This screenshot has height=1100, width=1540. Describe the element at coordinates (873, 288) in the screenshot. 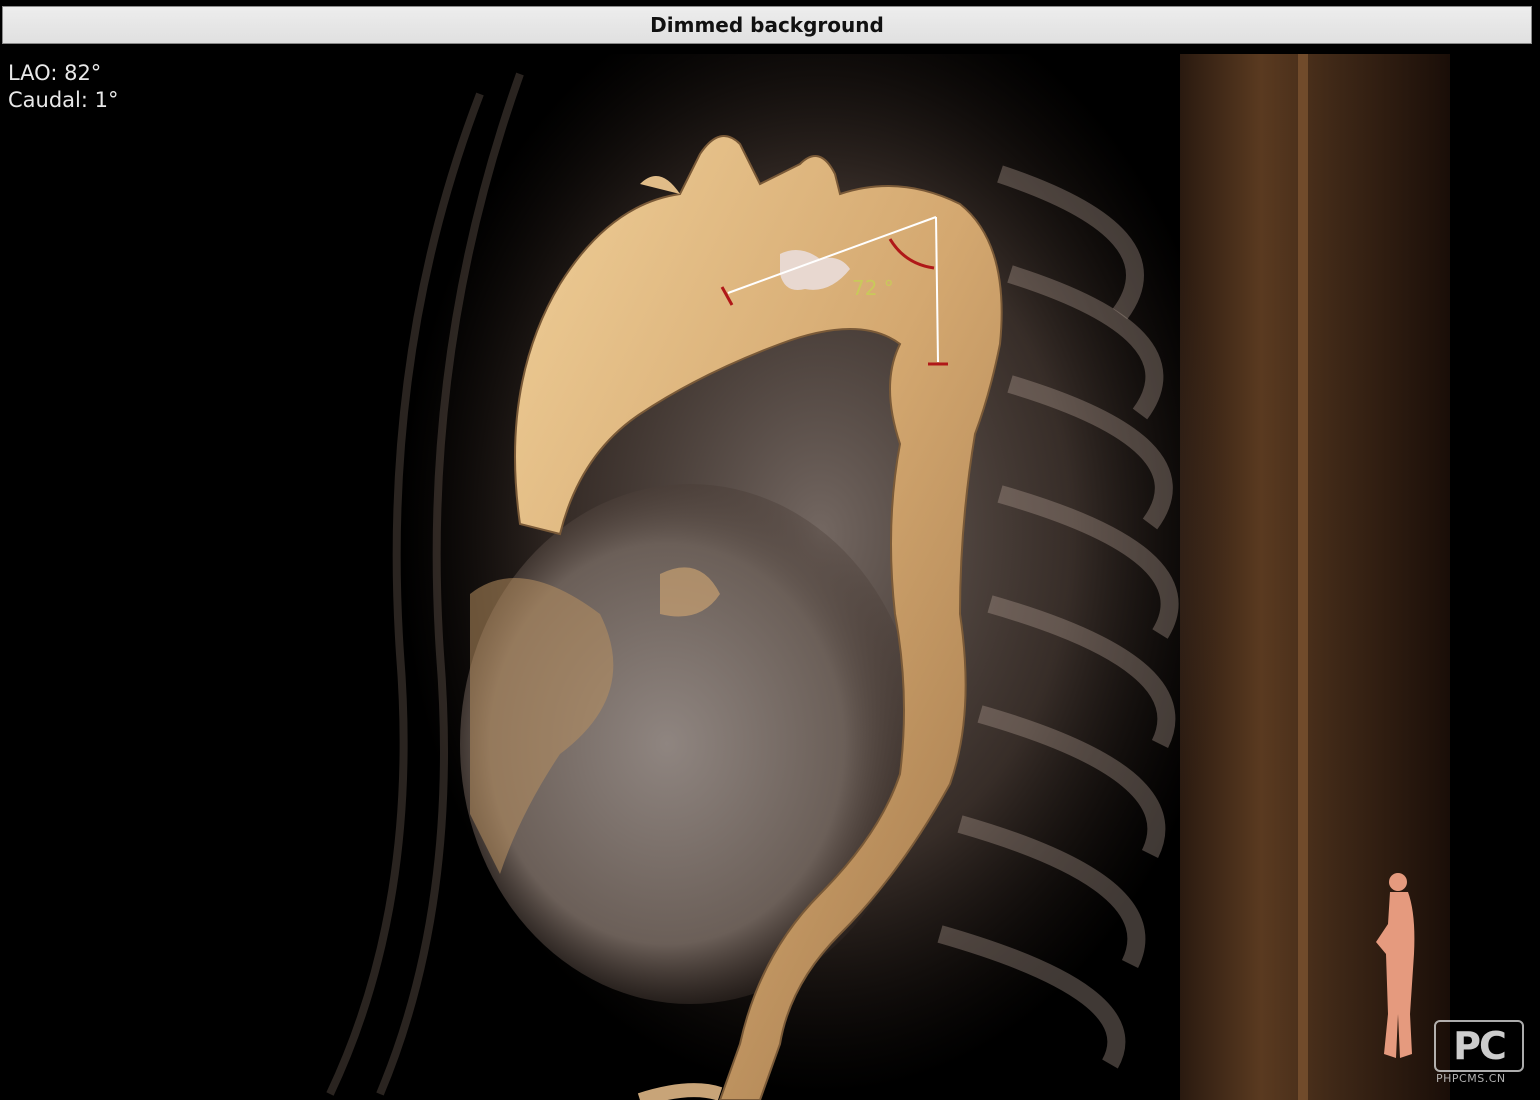

I see `angle-value-label: 72 °` at that location.